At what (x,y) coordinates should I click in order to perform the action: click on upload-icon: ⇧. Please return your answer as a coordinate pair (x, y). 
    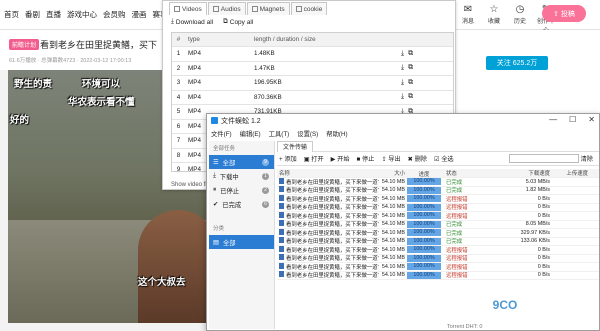
    Looking at the image, I should click on (556, 14).